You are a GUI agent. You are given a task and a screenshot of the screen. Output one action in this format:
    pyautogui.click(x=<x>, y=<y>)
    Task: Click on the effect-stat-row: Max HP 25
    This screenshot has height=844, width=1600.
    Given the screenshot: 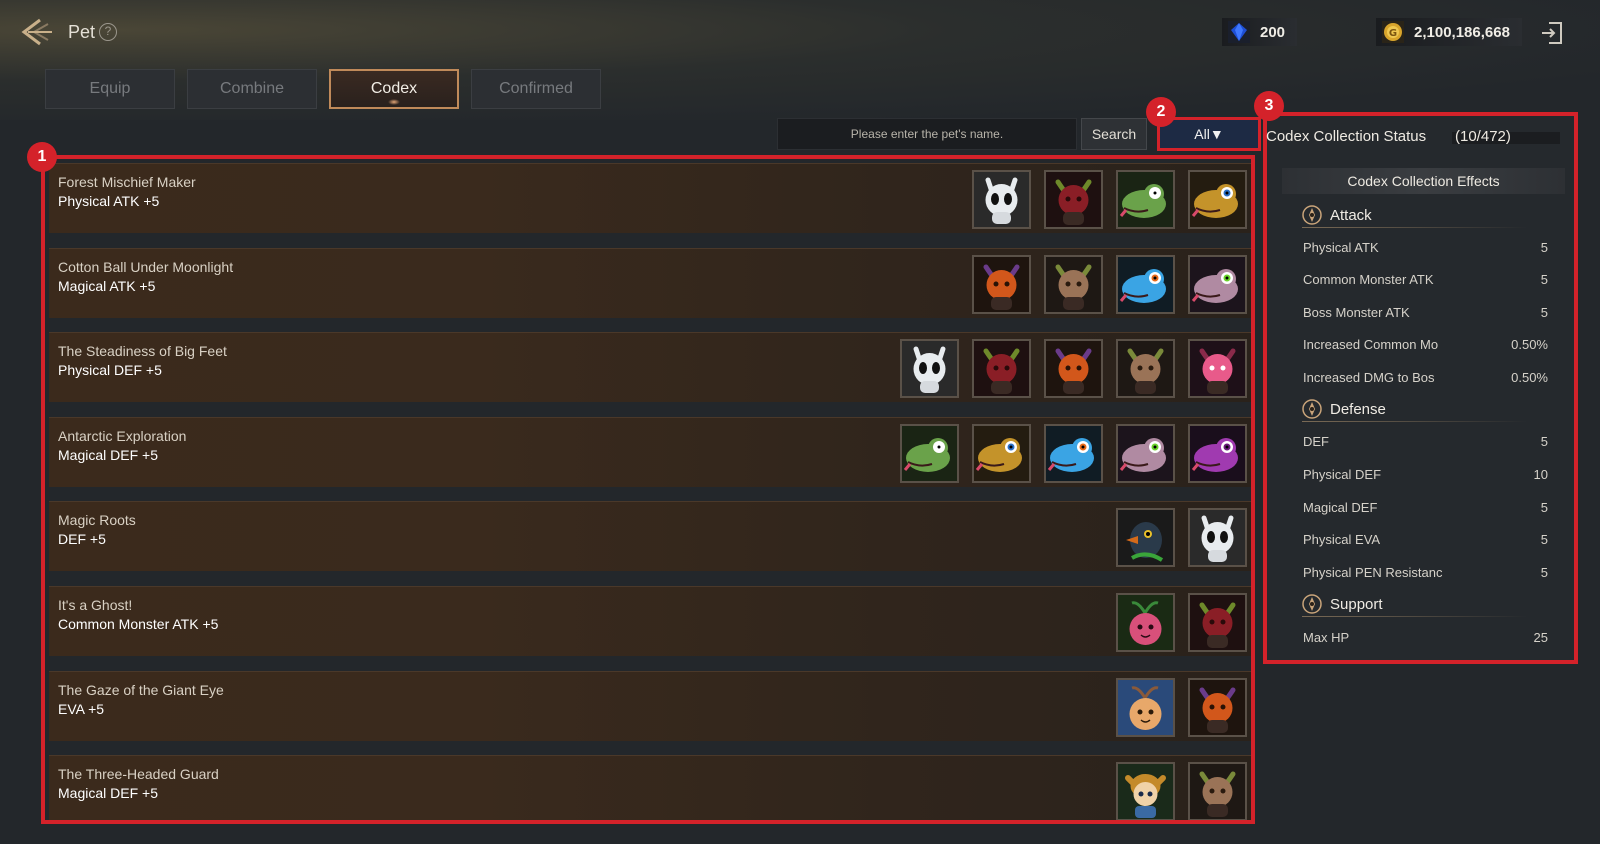 What is the action you would take?
    pyautogui.click(x=1425, y=640)
    